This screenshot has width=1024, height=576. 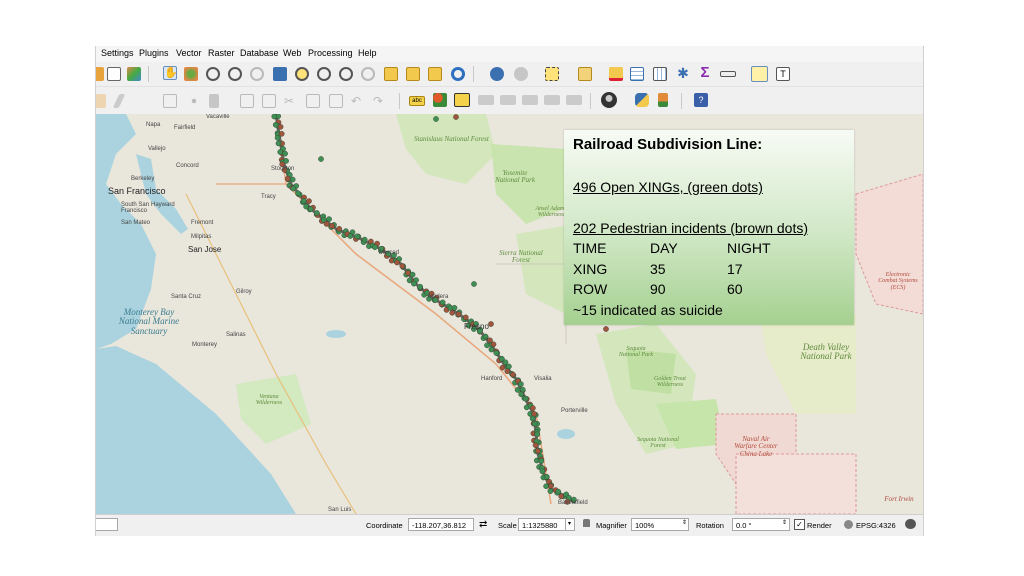 What do you see at coordinates (910, 524) in the screenshot?
I see `messages-icon` at bounding box center [910, 524].